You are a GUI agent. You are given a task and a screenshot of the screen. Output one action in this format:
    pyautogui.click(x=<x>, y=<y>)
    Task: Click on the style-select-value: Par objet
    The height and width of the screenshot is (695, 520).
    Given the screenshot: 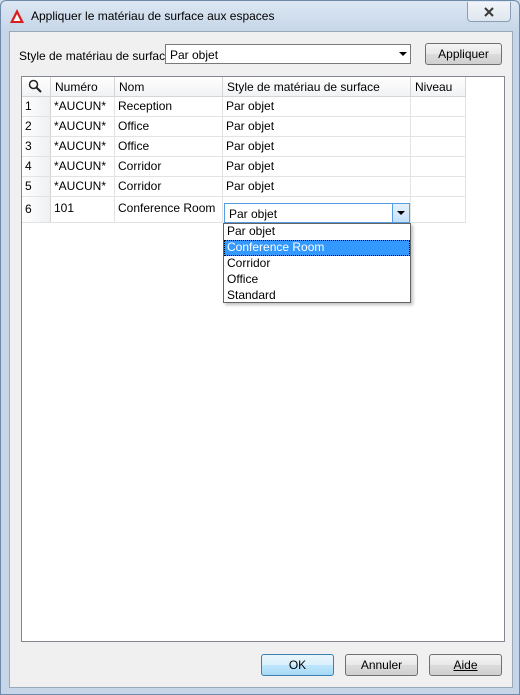 What is the action you would take?
    pyautogui.click(x=194, y=55)
    